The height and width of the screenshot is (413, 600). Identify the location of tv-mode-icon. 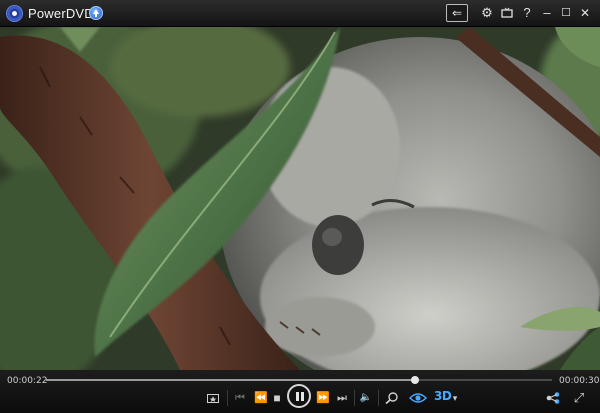
(507, 13).